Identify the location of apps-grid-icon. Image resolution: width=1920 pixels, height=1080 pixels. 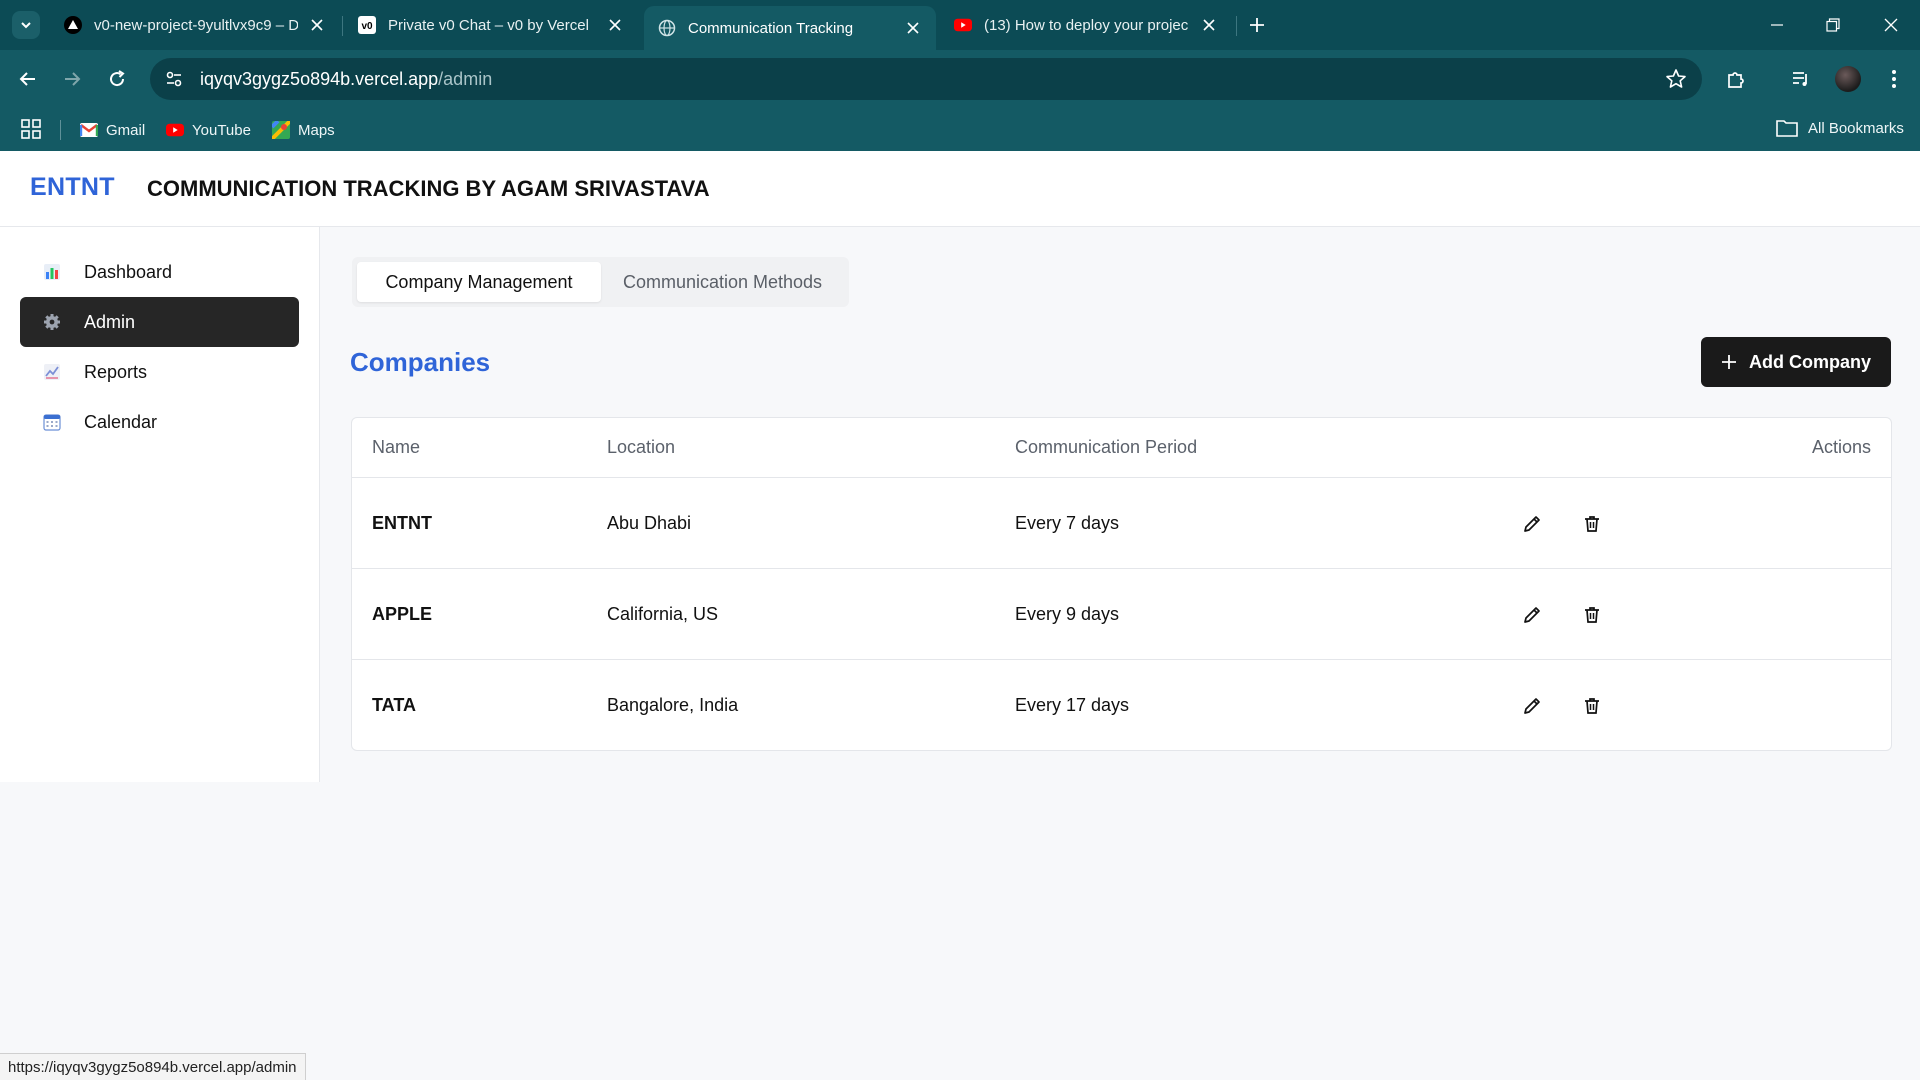
(31, 129).